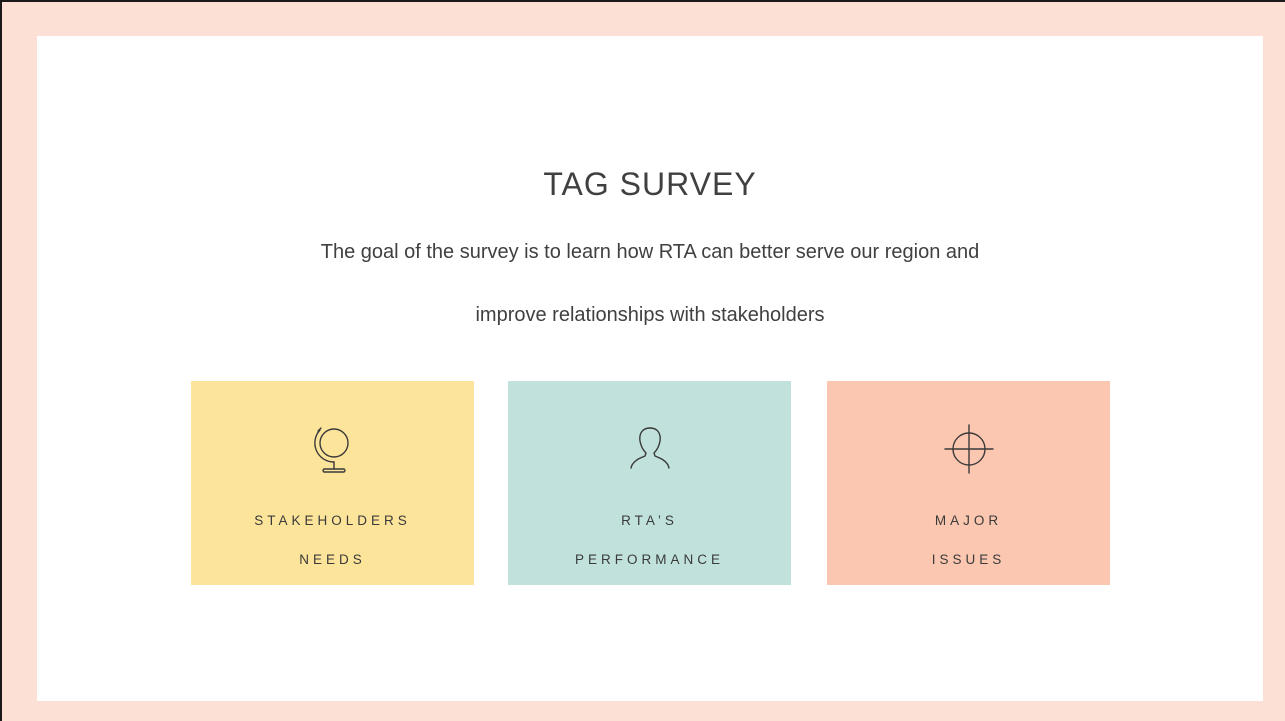 The width and height of the screenshot is (1285, 721). I want to click on globe-icon, so click(333, 450).